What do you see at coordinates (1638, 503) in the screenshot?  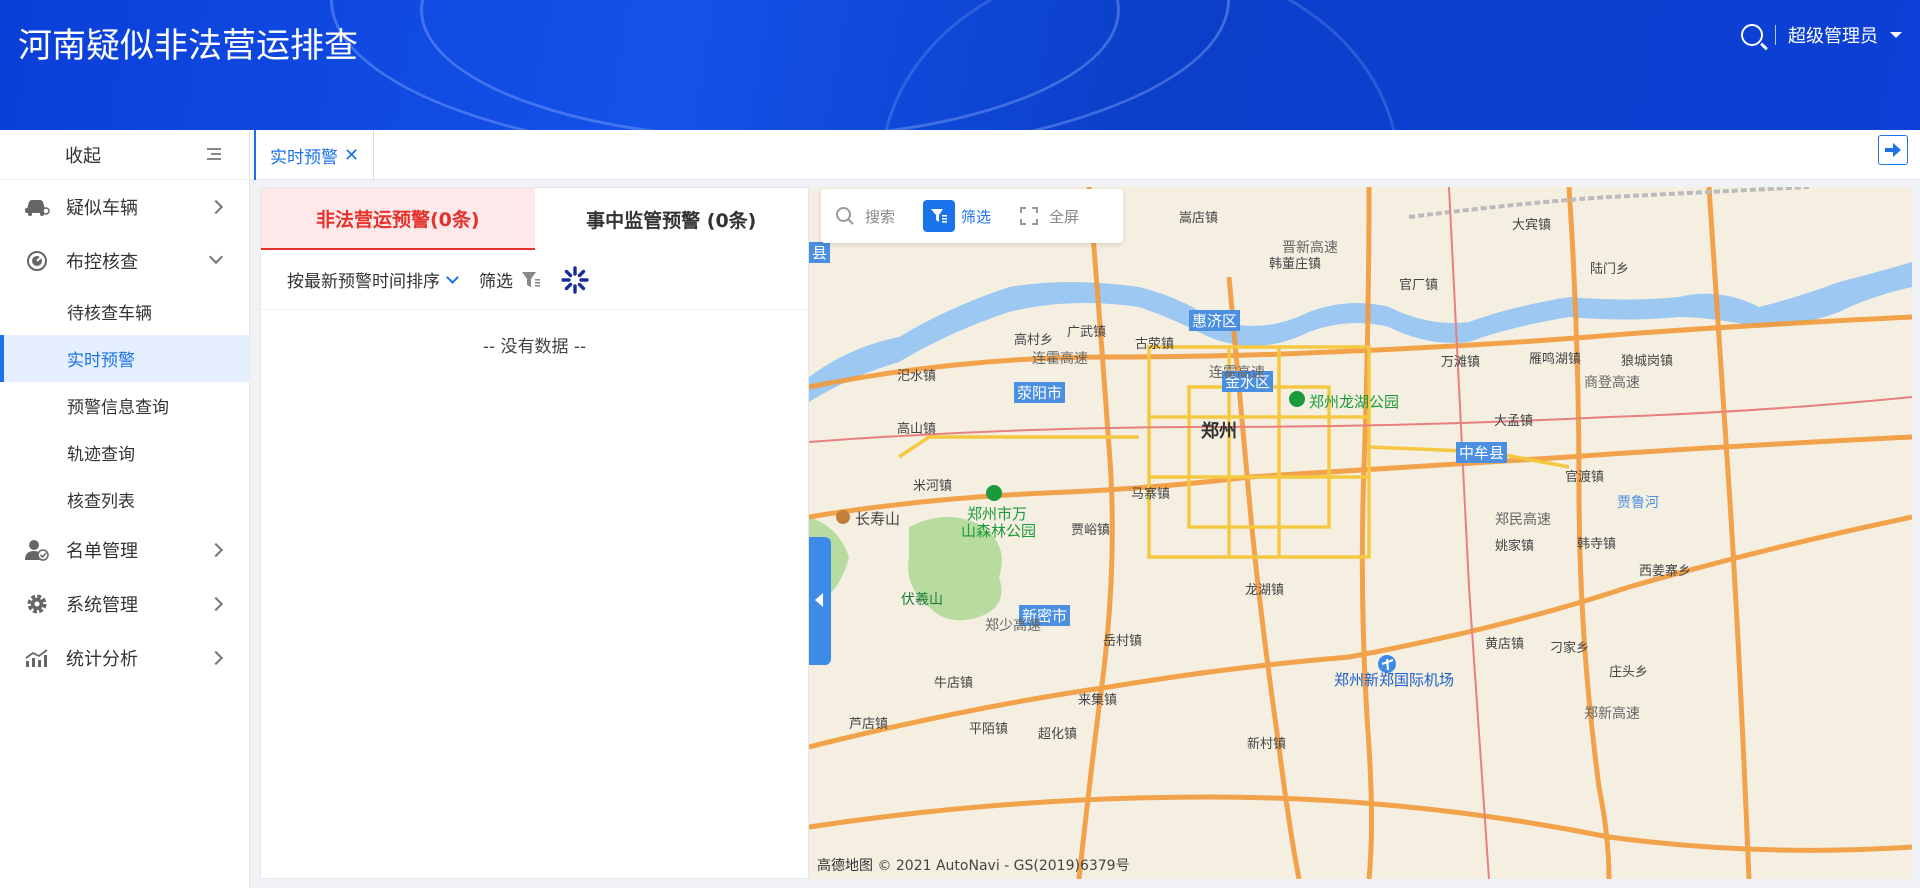 I see `map-label-river: 贾鲁河` at bounding box center [1638, 503].